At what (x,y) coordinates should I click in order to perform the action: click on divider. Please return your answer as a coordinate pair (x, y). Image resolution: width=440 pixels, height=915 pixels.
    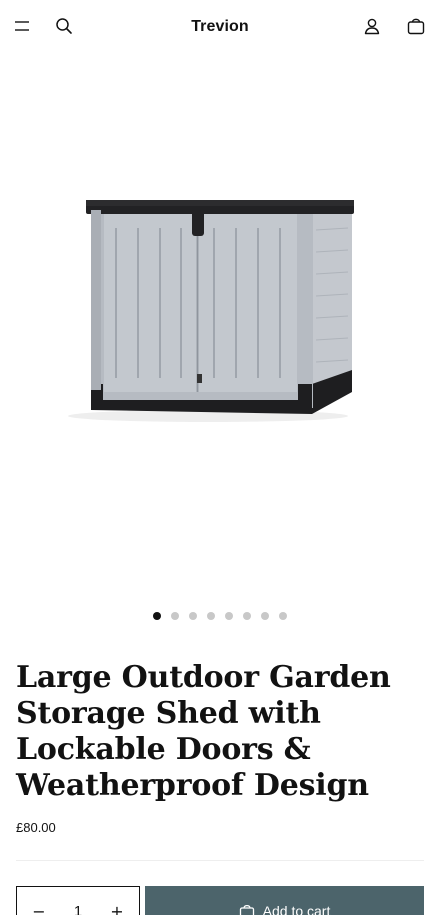
    Looking at the image, I should click on (220, 860).